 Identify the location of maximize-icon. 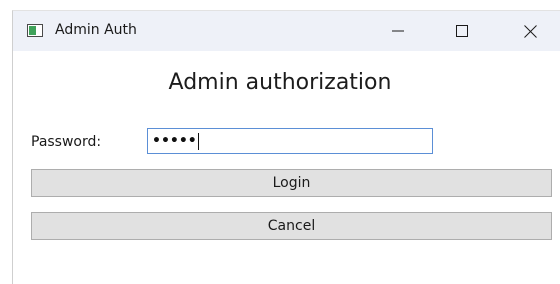
(462, 31).